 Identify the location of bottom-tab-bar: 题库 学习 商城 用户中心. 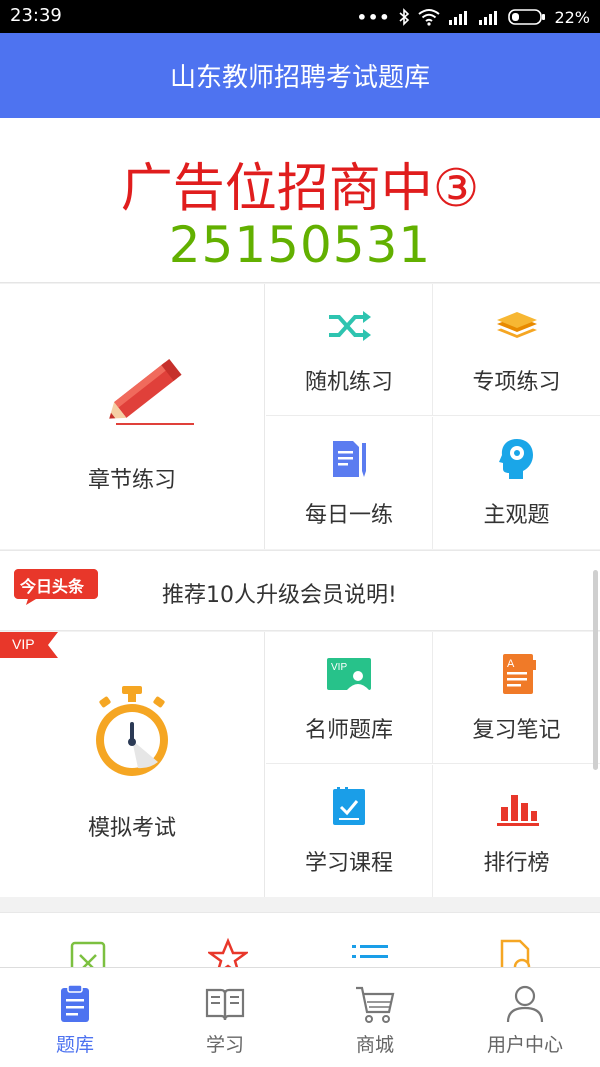
(300, 1017).